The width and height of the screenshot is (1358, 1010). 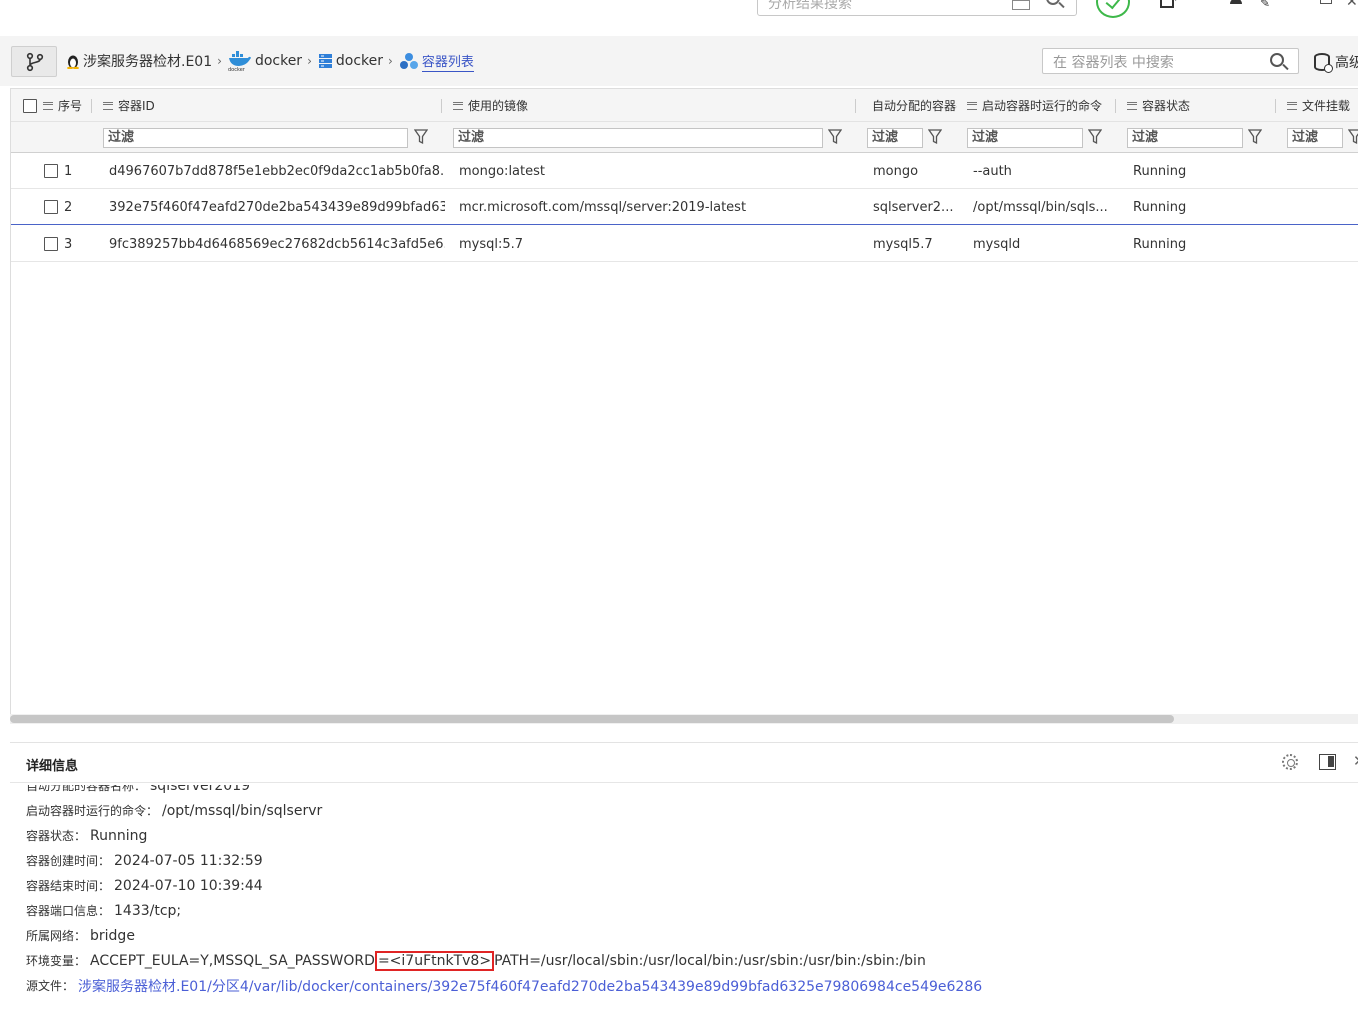 I want to click on filter-input-command: 过滤, so click(x=1025, y=138).